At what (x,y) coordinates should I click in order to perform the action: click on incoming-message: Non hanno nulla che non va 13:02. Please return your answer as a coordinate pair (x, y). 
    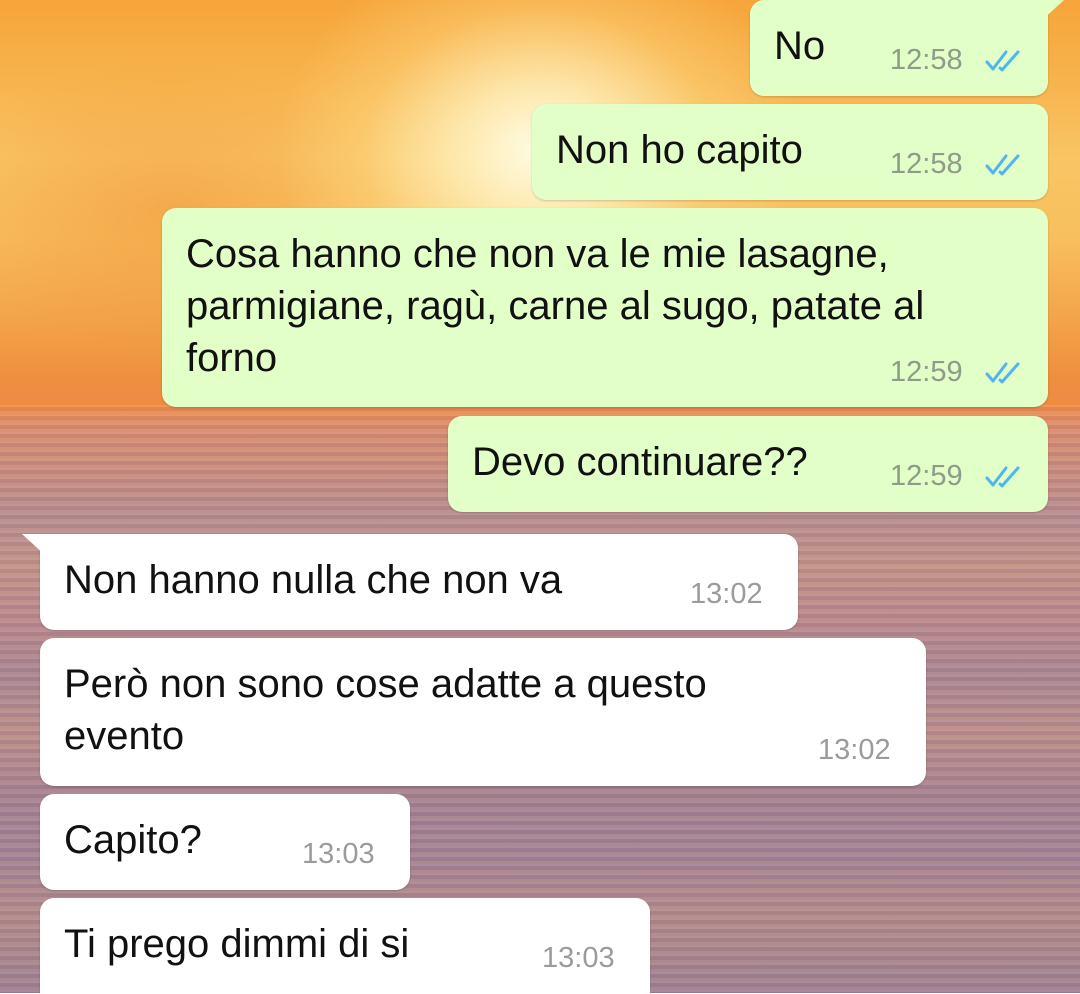
    Looking at the image, I should click on (410, 582).